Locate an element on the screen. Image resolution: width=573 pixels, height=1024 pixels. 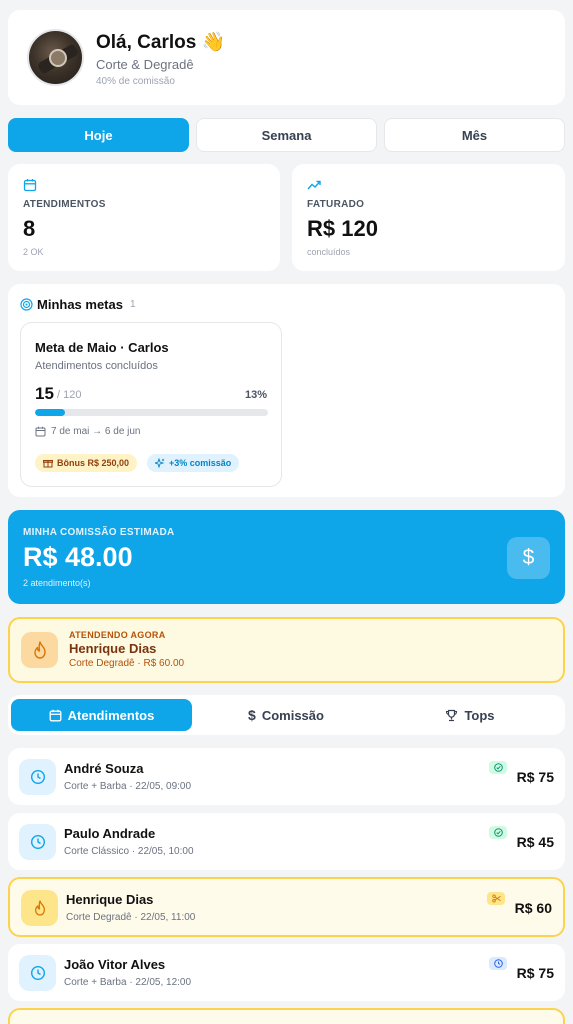
extra-commission-badge: +3% comissão is located at coordinates (193, 463).